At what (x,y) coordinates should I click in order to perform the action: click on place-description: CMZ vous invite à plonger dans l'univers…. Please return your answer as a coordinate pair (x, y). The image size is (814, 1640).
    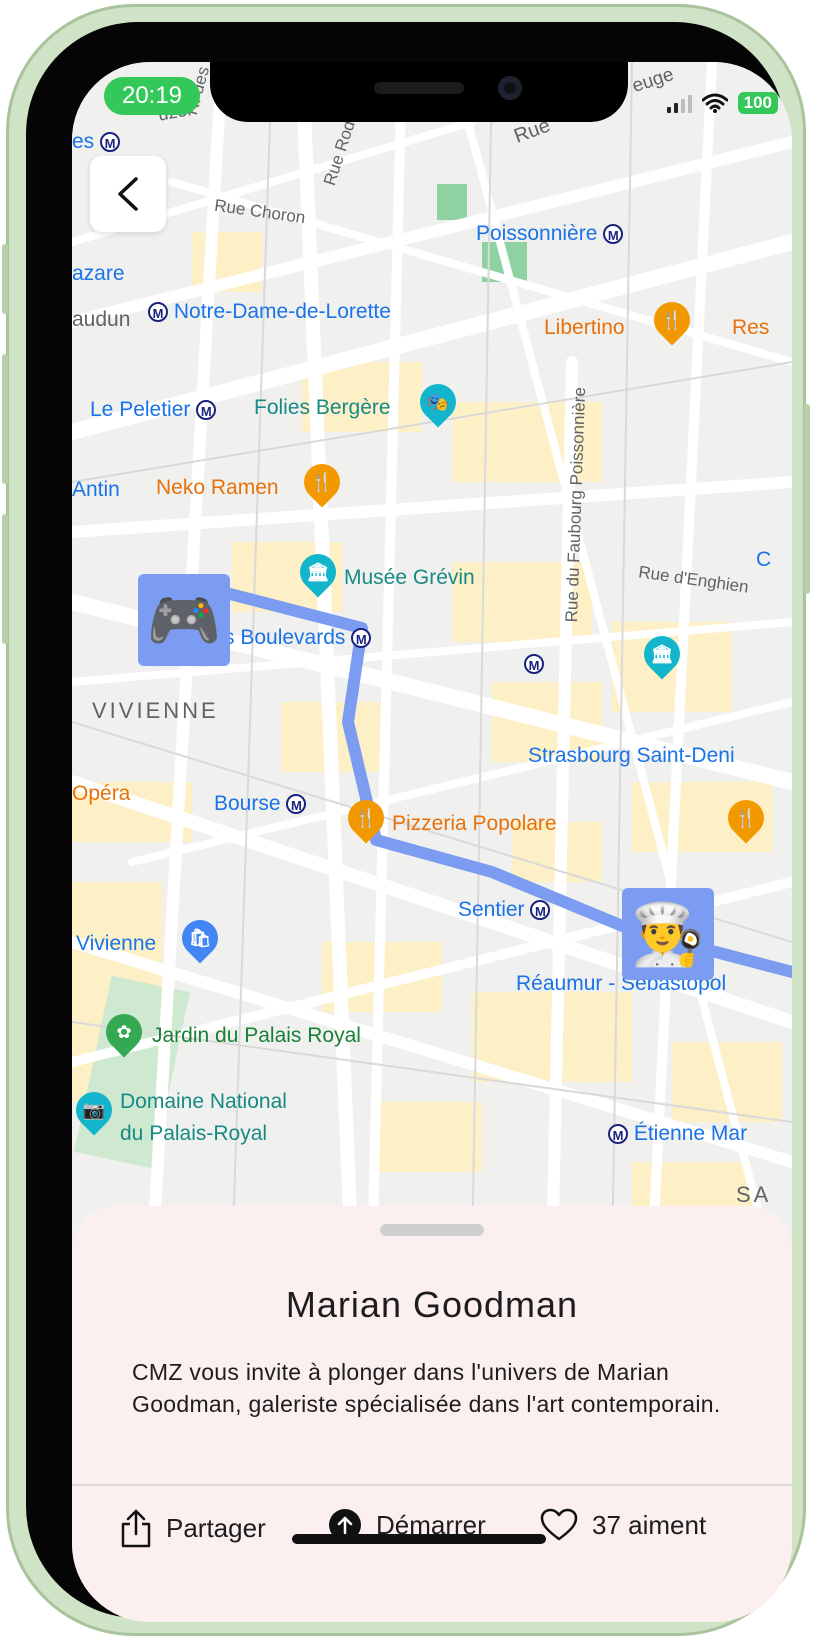
    Looking at the image, I should click on (426, 1388).